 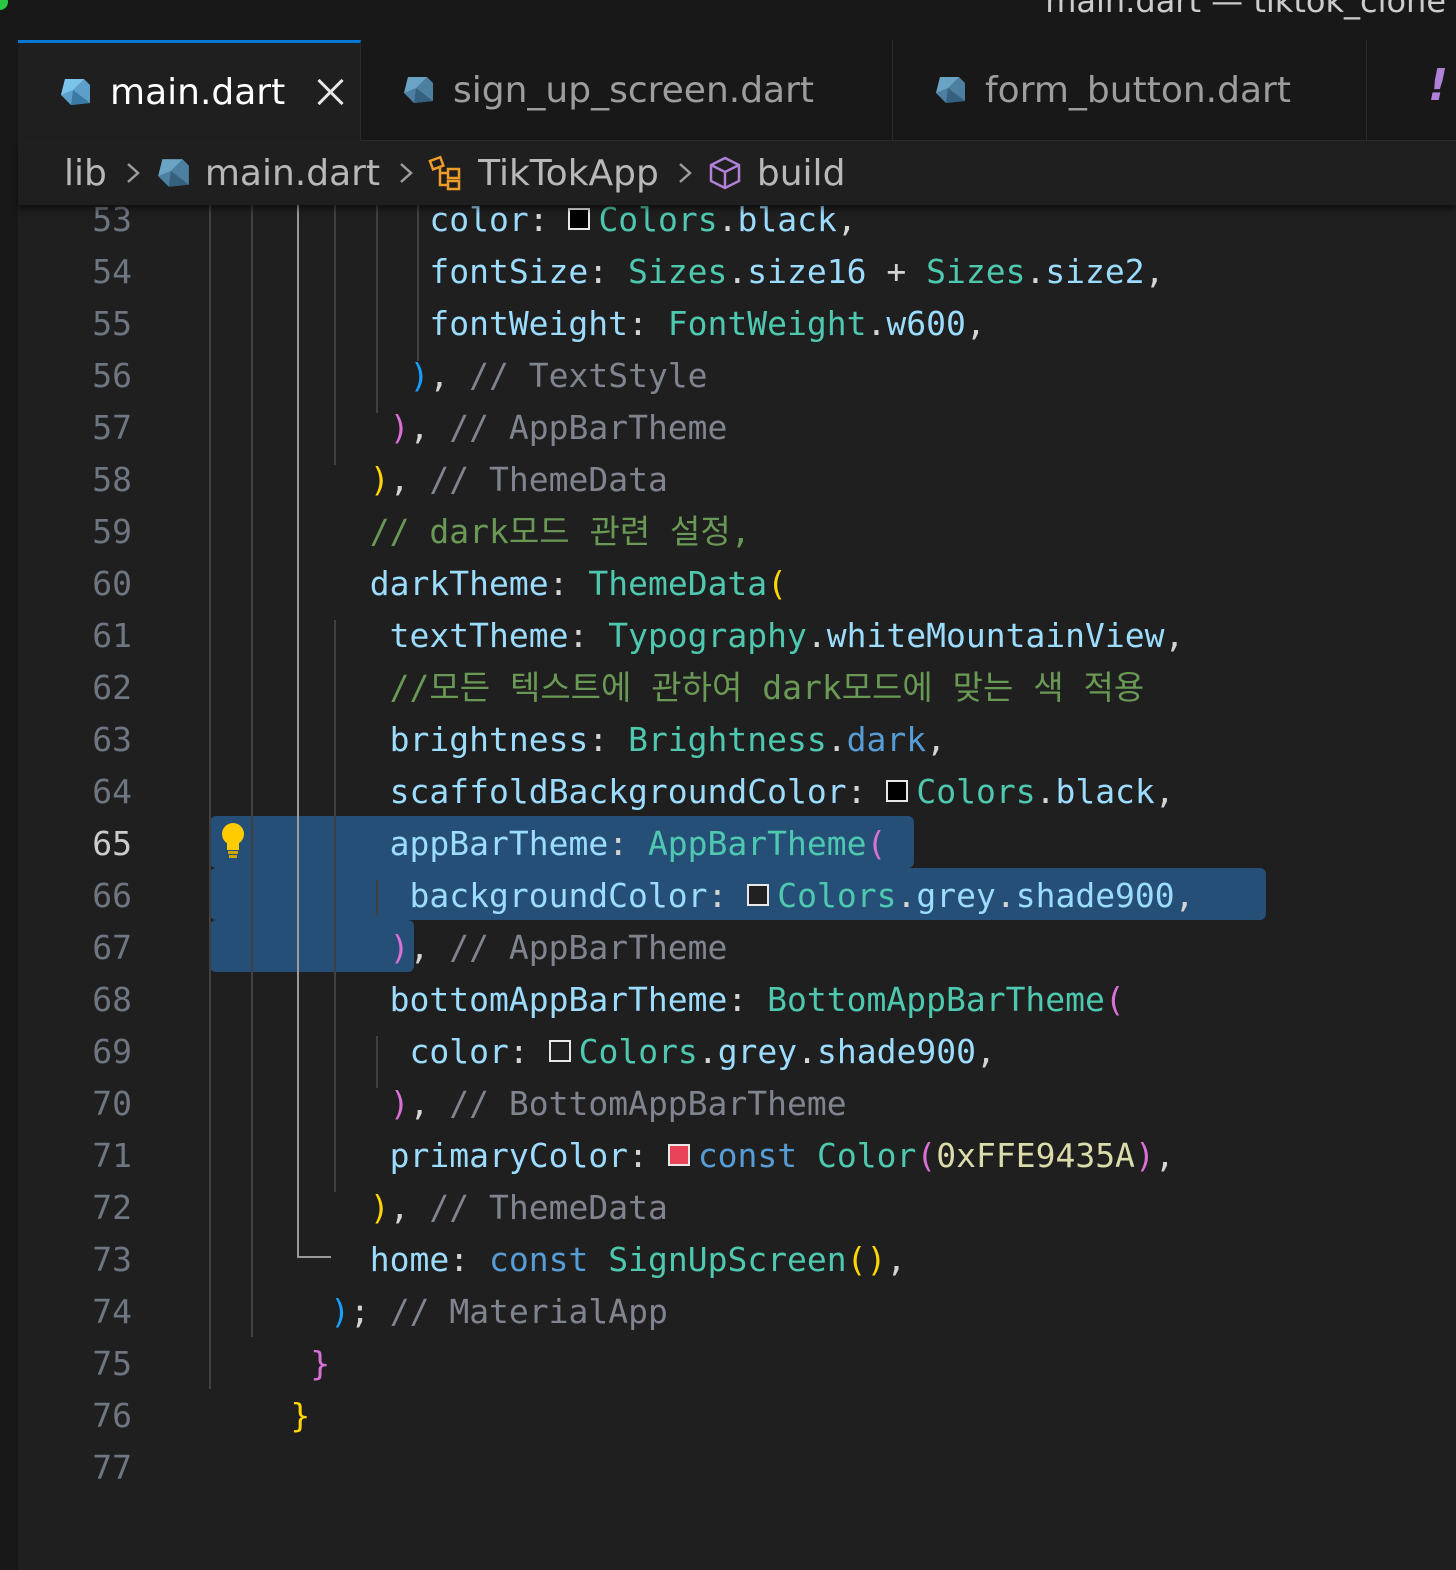 What do you see at coordinates (737, 792) in the screenshot?
I see `code-line: 64 scaffoldBackgroundColor: Colors.black,` at bounding box center [737, 792].